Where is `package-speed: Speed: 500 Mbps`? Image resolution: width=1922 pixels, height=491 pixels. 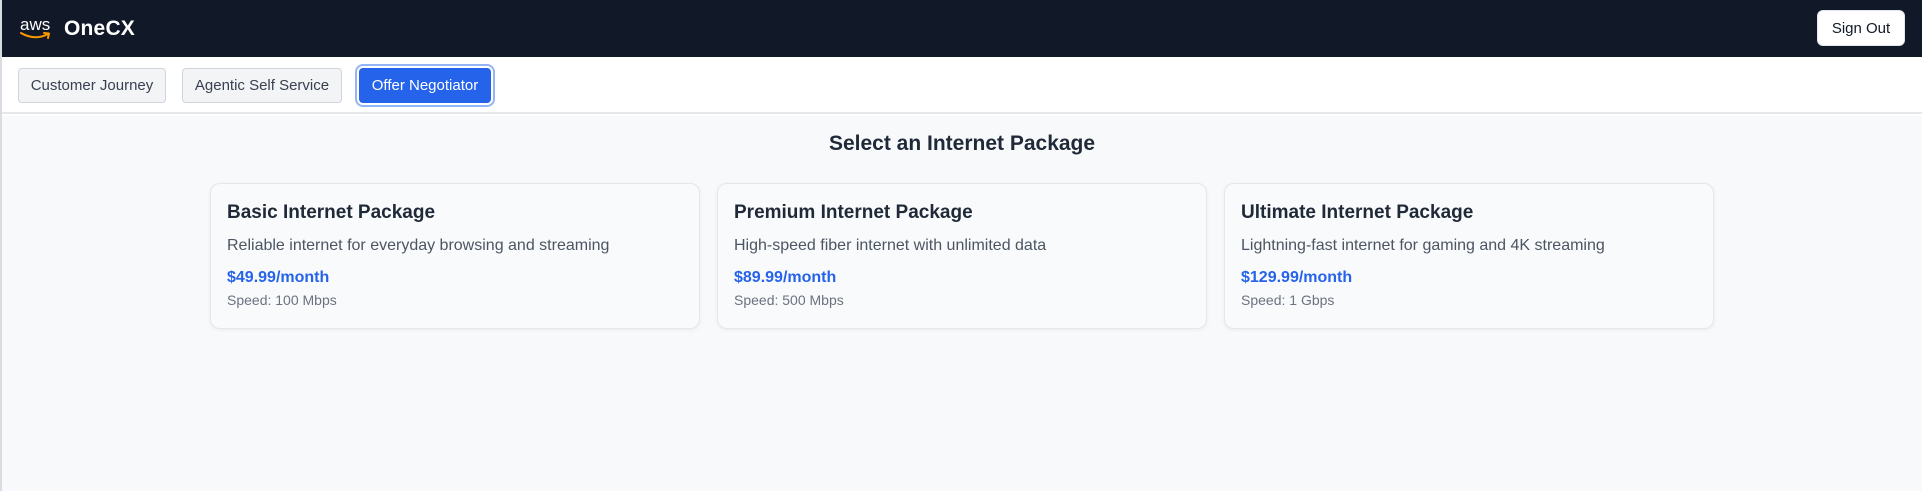 package-speed: Speed: 500 Mbps is located at coordinates (789, 300).